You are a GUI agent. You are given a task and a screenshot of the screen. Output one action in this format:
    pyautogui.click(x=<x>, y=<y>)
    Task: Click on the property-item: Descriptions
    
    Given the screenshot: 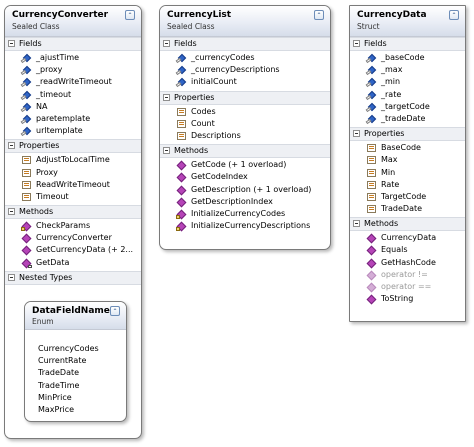 What is the action you would take?
    pyautogui.click(x=245, y=136)
    